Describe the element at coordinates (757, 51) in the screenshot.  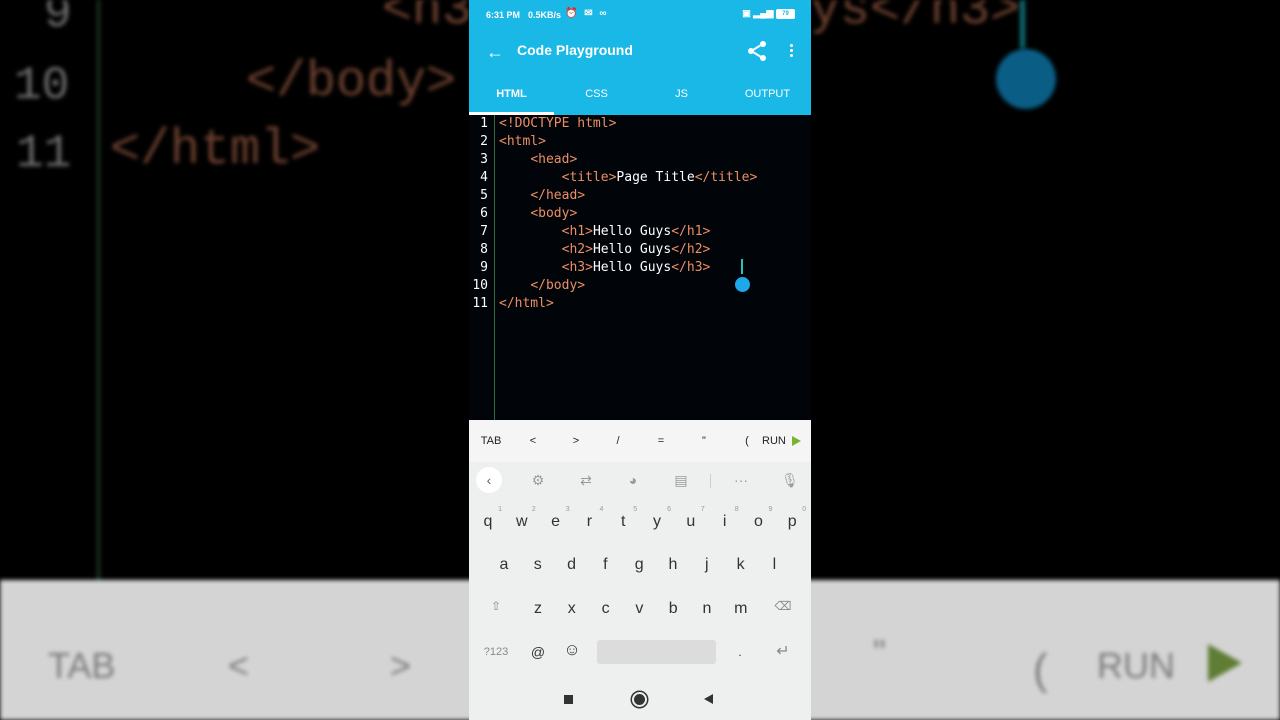
I see `share-button` at that location.